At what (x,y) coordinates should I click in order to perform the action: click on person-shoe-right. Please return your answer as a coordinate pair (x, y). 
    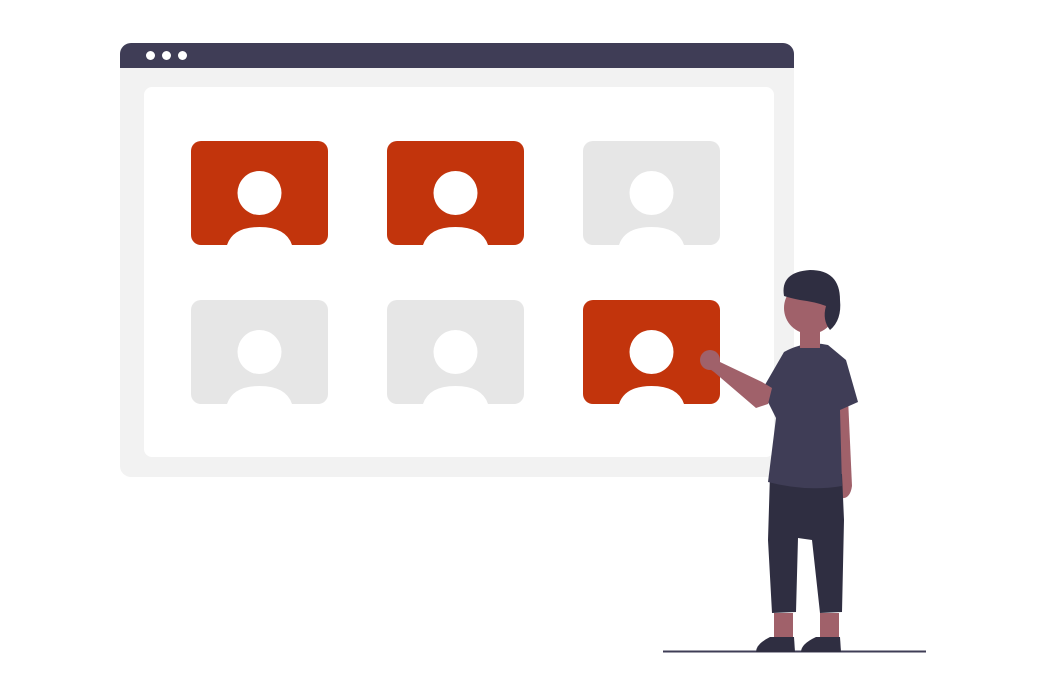
    Looking at the image, I should click on (821, 644).